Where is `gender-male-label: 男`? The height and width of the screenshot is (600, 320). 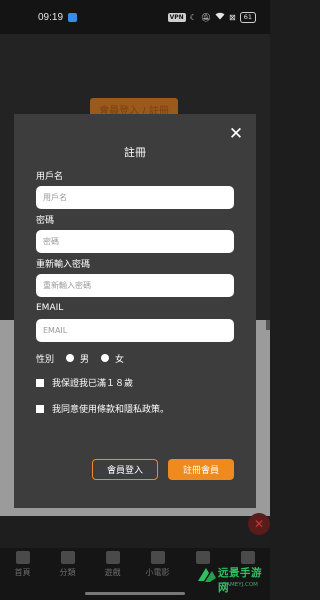
gender-male-label: 男 is located at coordinates (85, 359).